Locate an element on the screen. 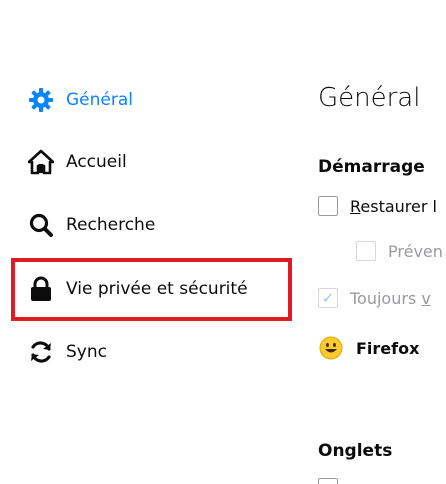  restore-session-label: Restaurer l is located at coordinates (393, 206).